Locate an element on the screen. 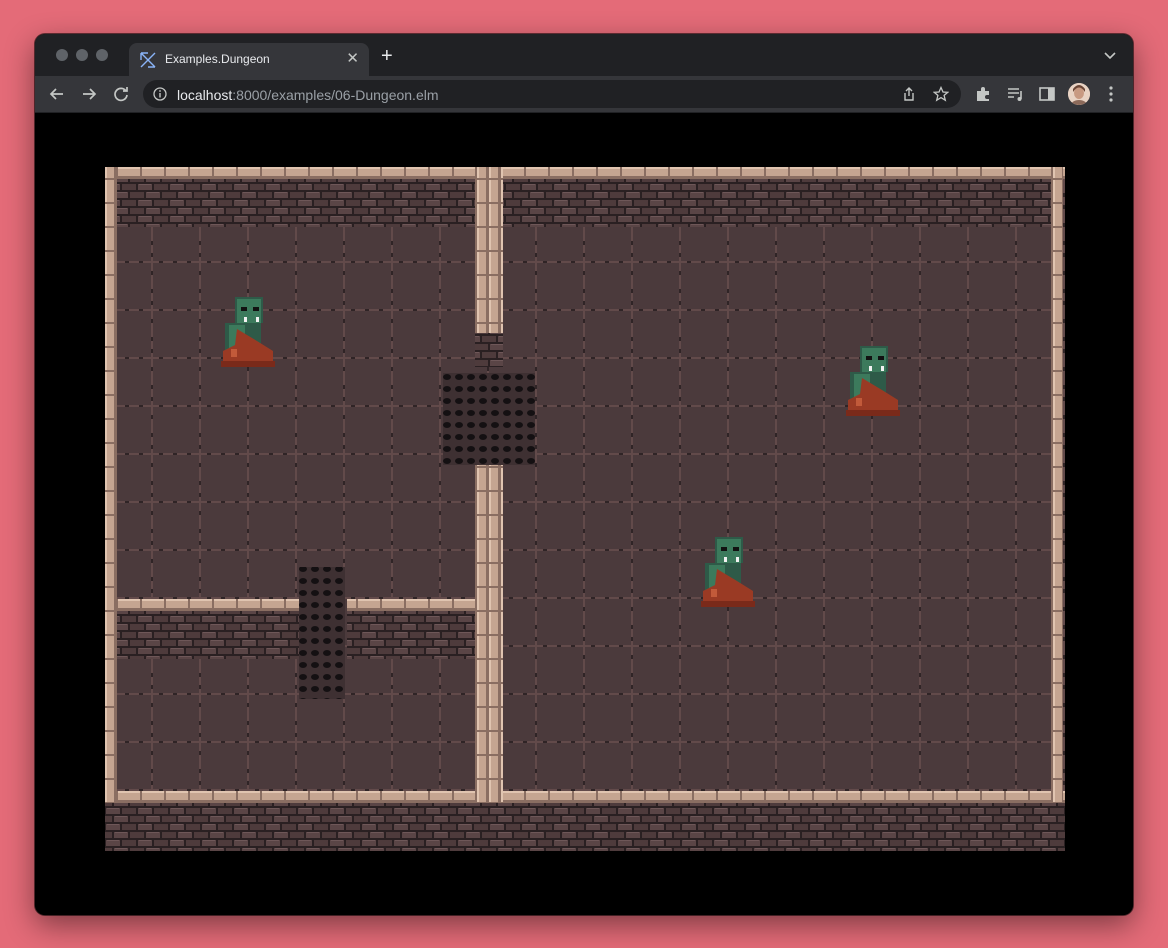 The width and height of the screenshot is (1168, 948). reload-icon is located at coordinates (121, 94).